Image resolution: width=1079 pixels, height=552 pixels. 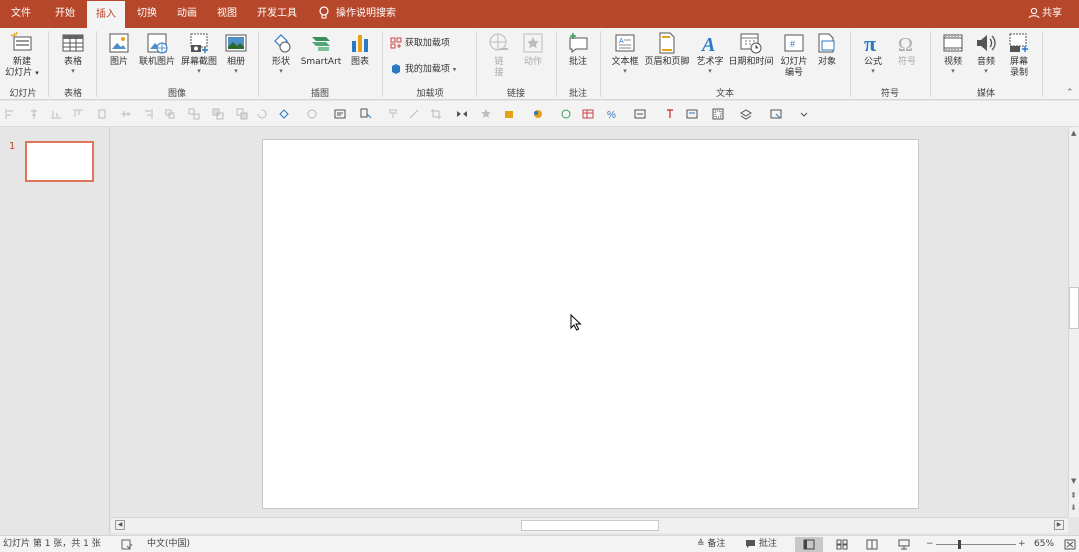 I want to click on comment-label: 批注, so click(x=577, y=62).